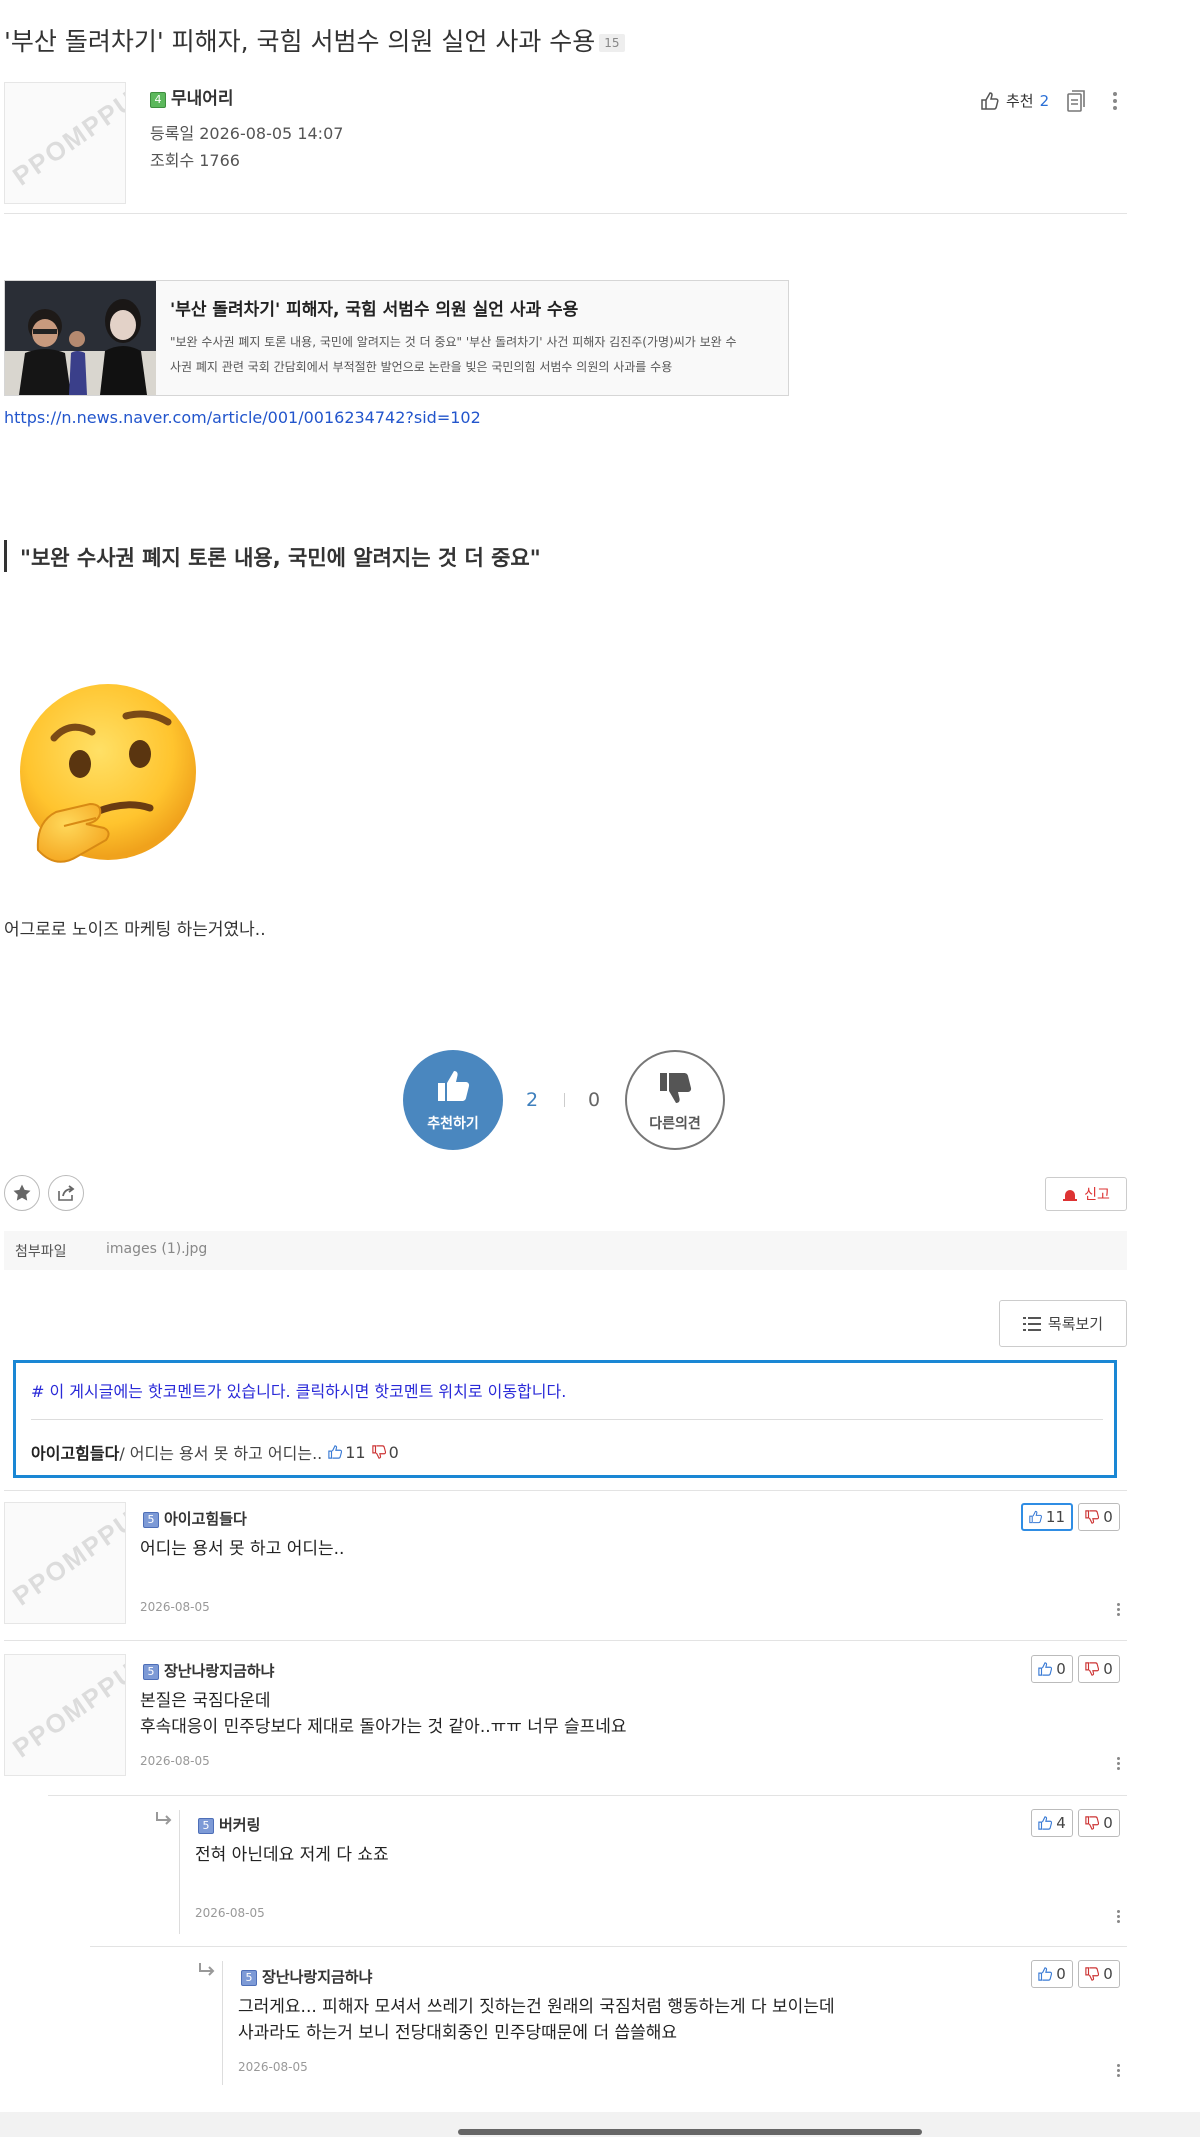 Image resolution: width=1200 pixels, height=2137 pixels. Describe the element at coordinates (1077, 101) in the screenshot. I see `copy-icon` at that location.